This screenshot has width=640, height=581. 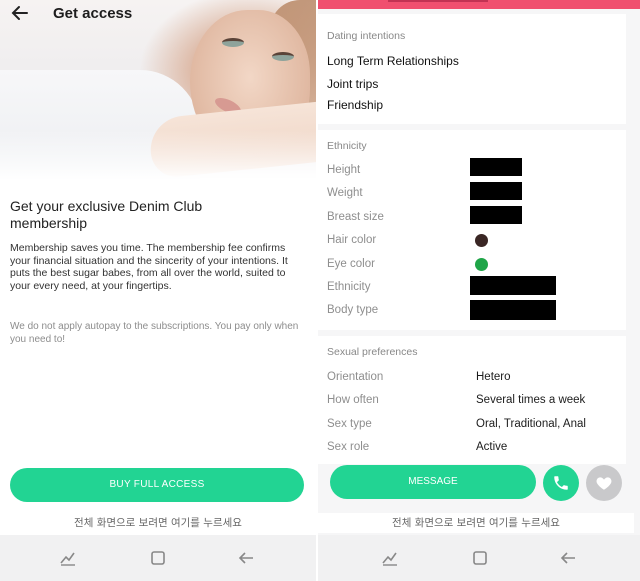 I want to click on intention-item: Friendship, so click(x=355, y=105).